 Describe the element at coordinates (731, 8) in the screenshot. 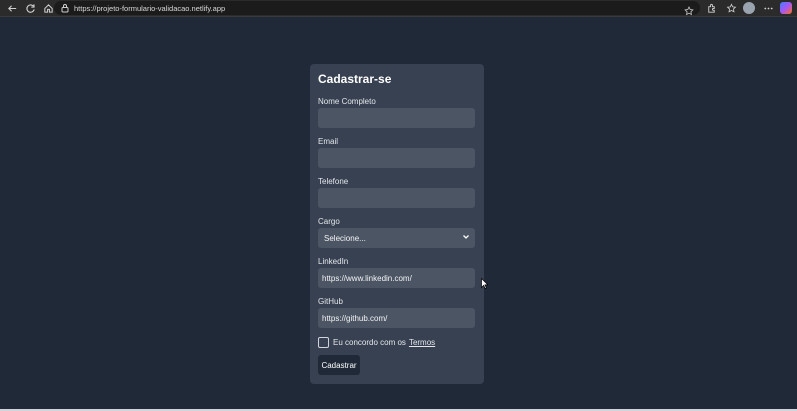

I see `favorites-icon` at that location.